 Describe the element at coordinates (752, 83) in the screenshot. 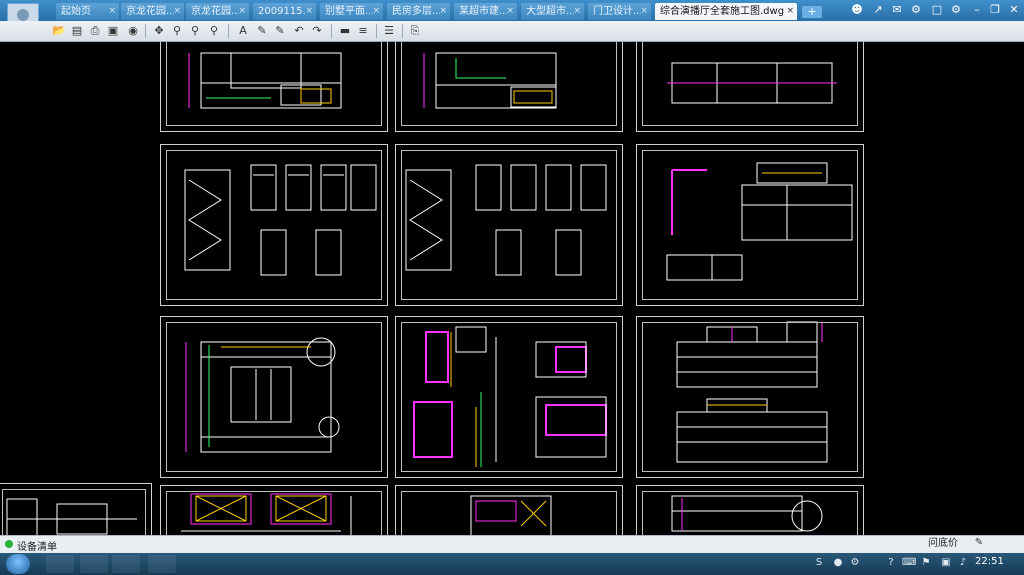

I see `section-drawing` at that location.